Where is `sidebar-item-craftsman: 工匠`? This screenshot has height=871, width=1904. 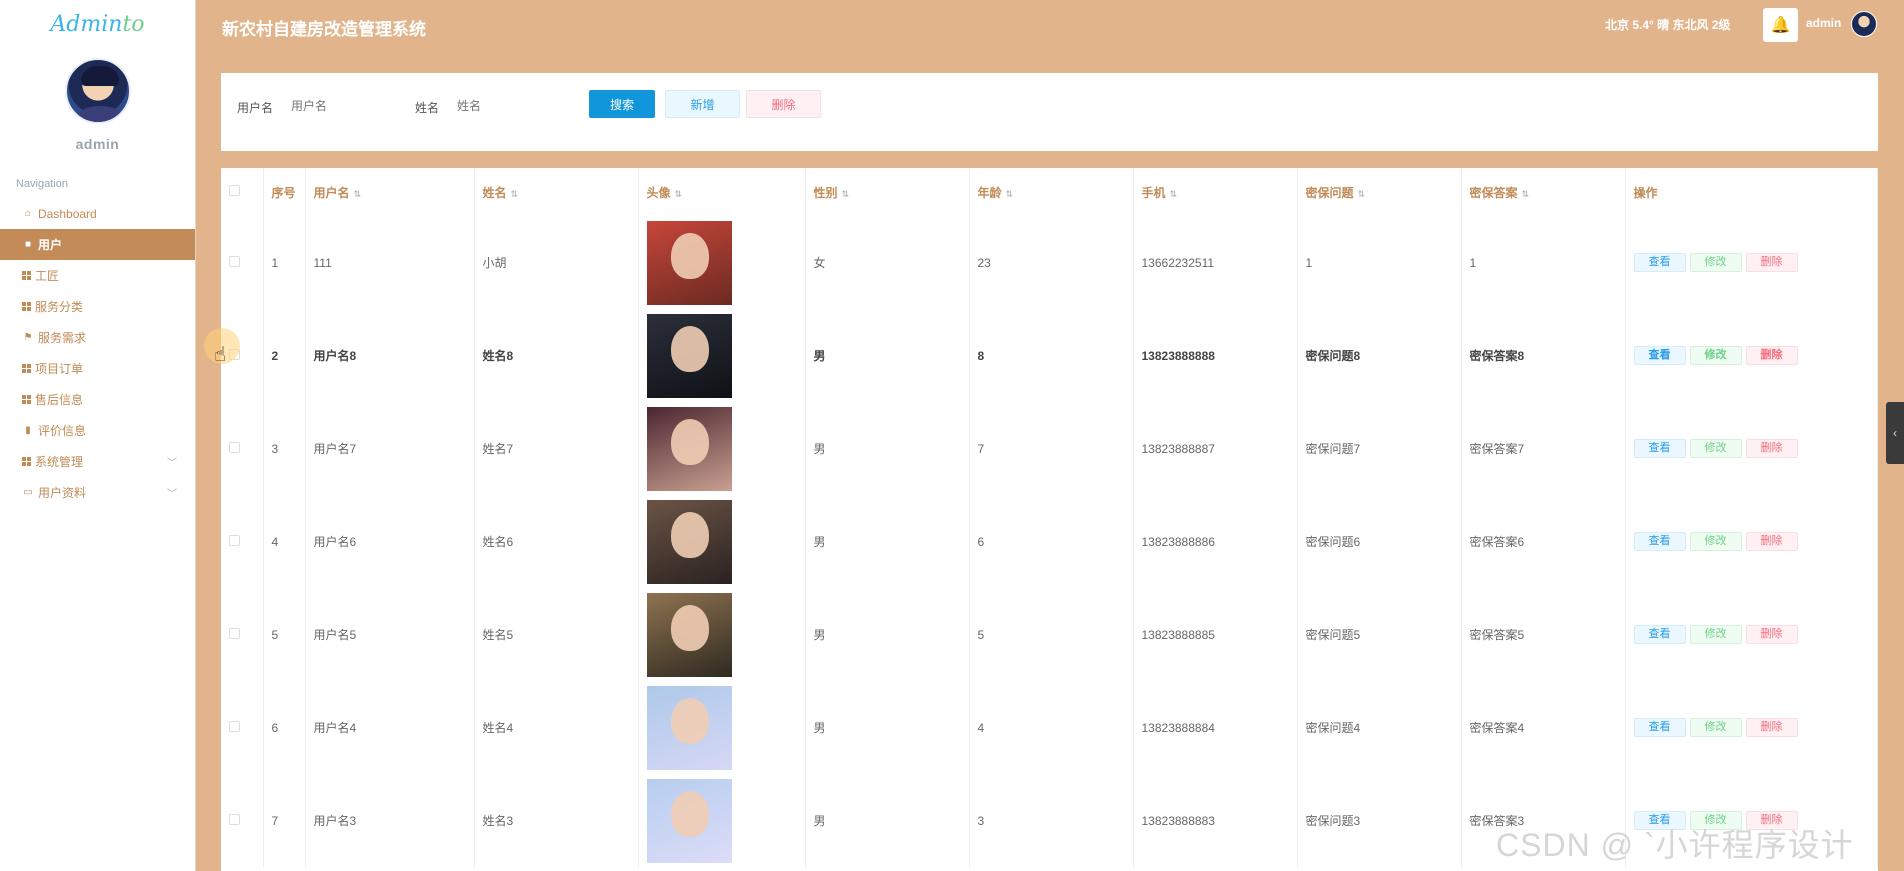
sidebar-item-craftsman: 工匠 is located at coordinates (97, 275).